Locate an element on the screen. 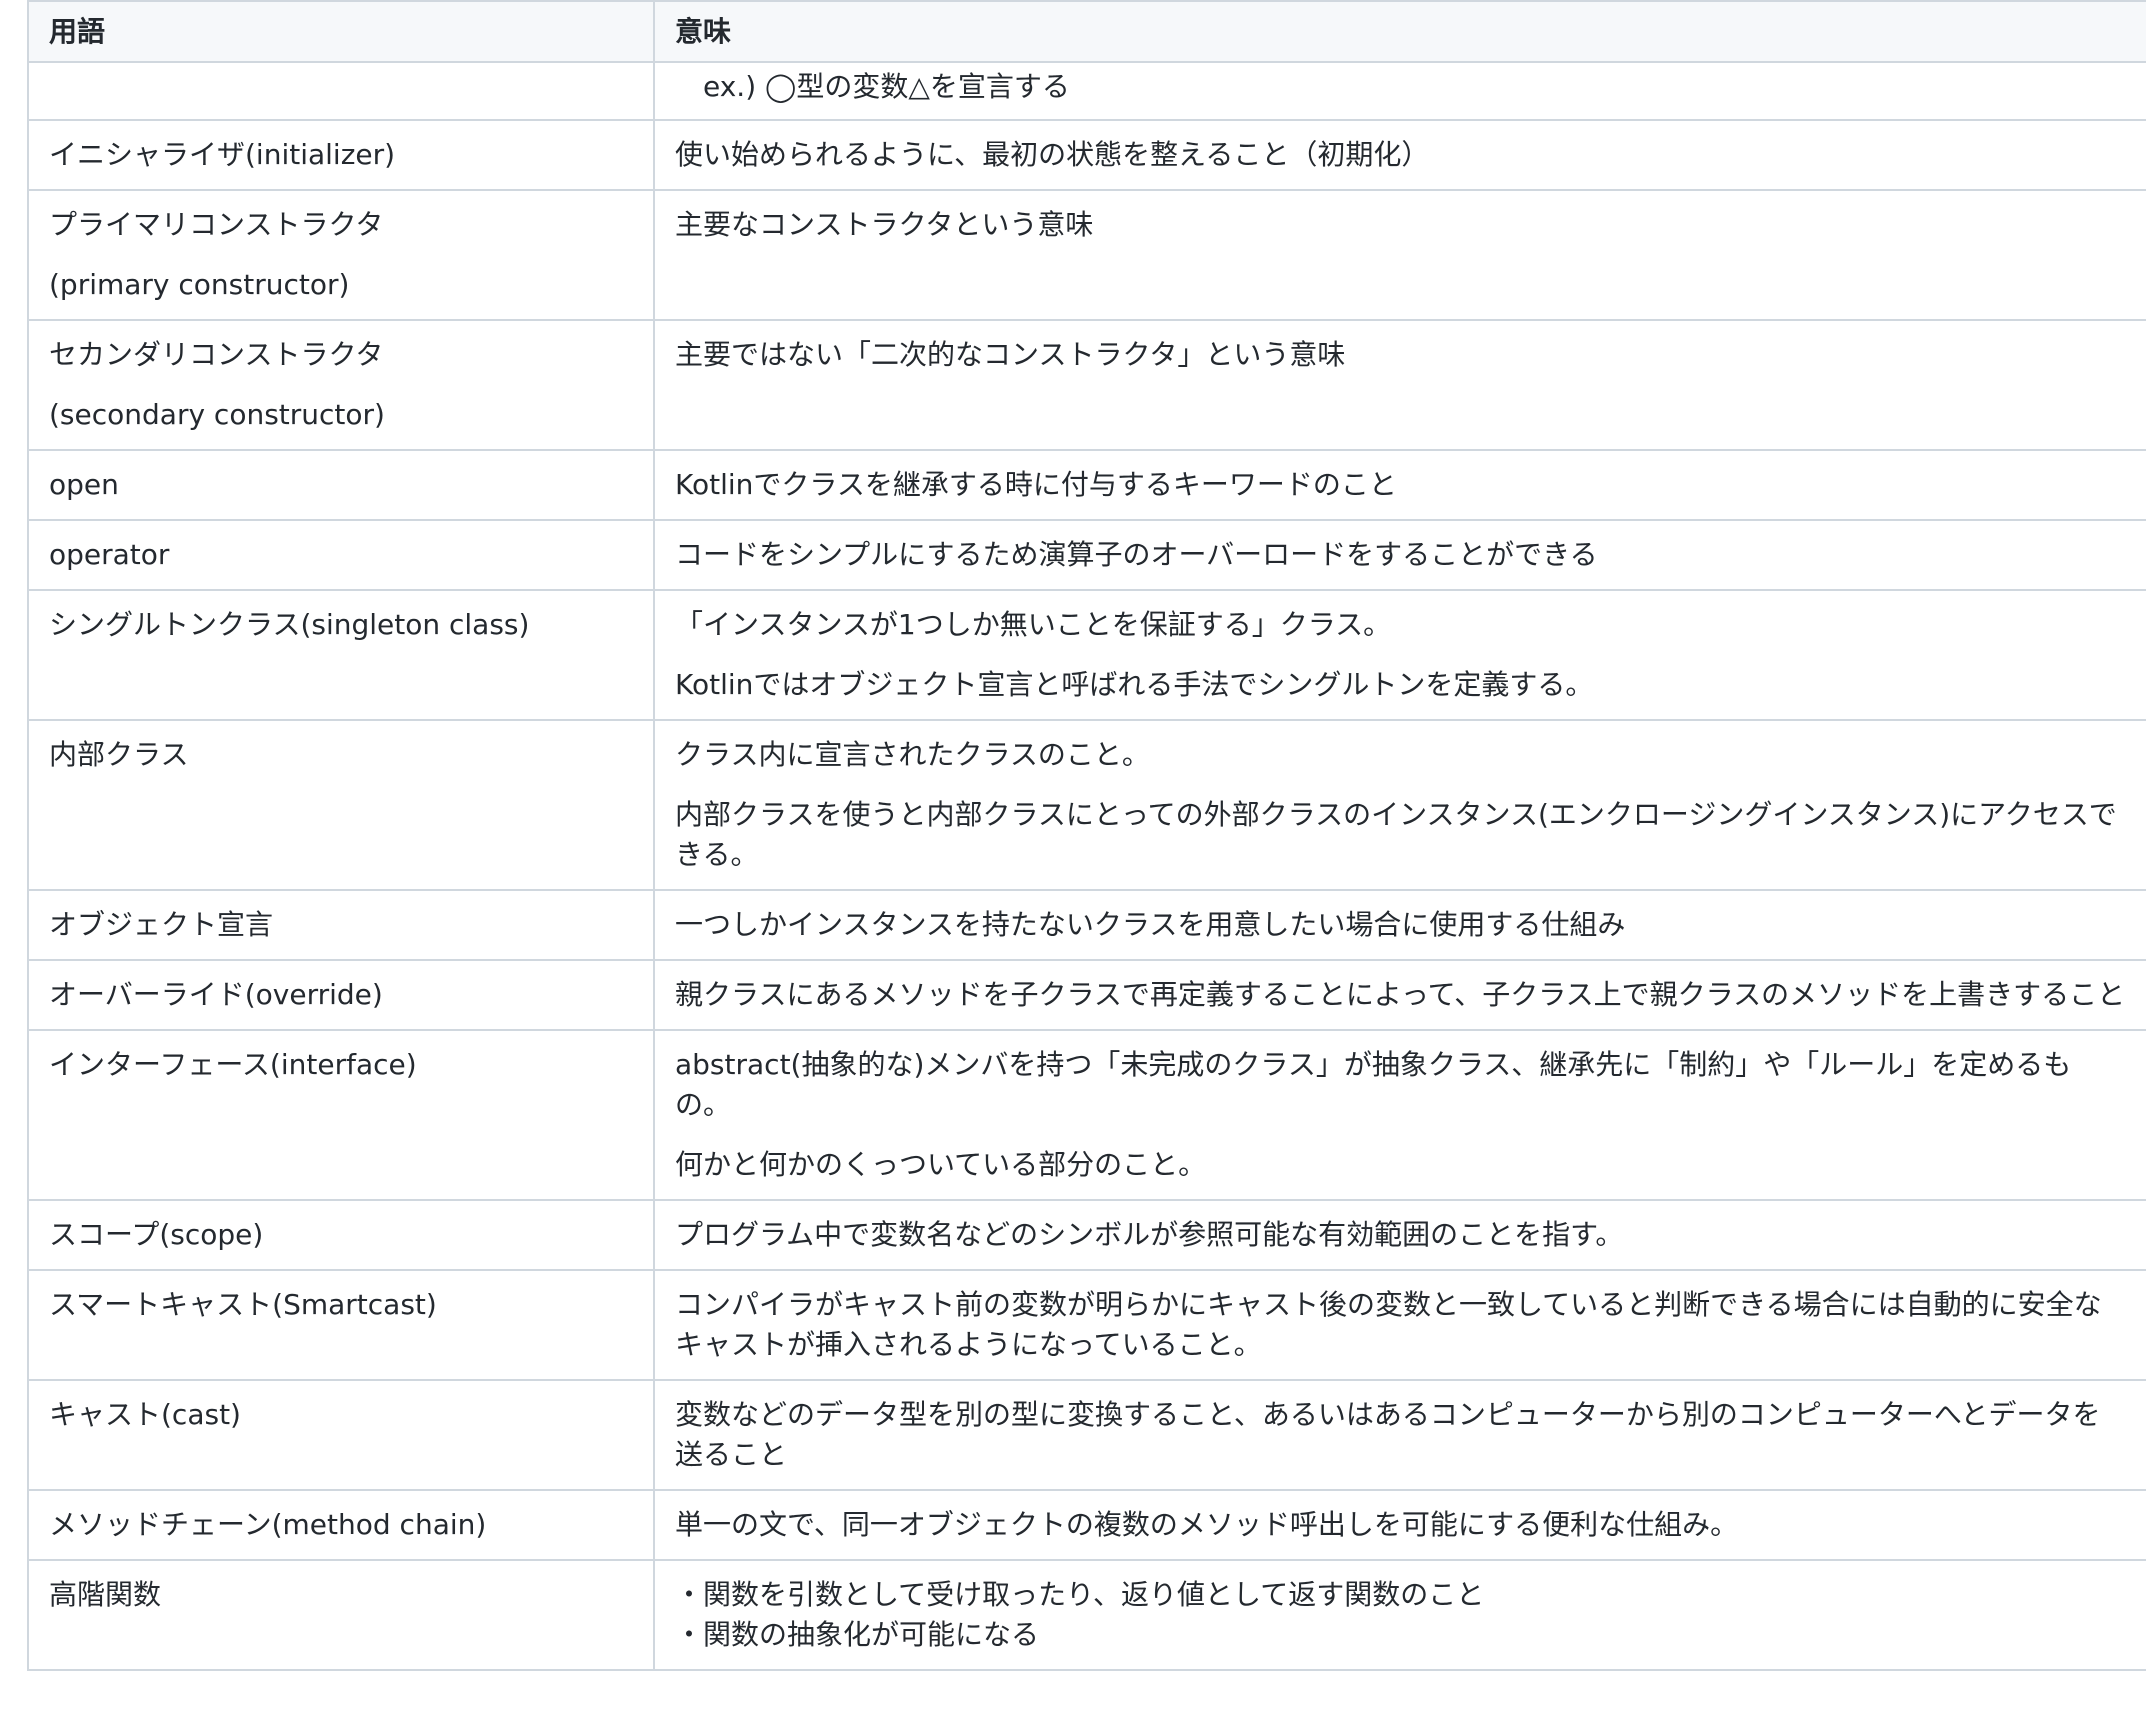  meaning-text: プログラム中で変数名などのシンボルが参照可能な有効範囲のことを指す。 is located at coordinates (1149, 1234).